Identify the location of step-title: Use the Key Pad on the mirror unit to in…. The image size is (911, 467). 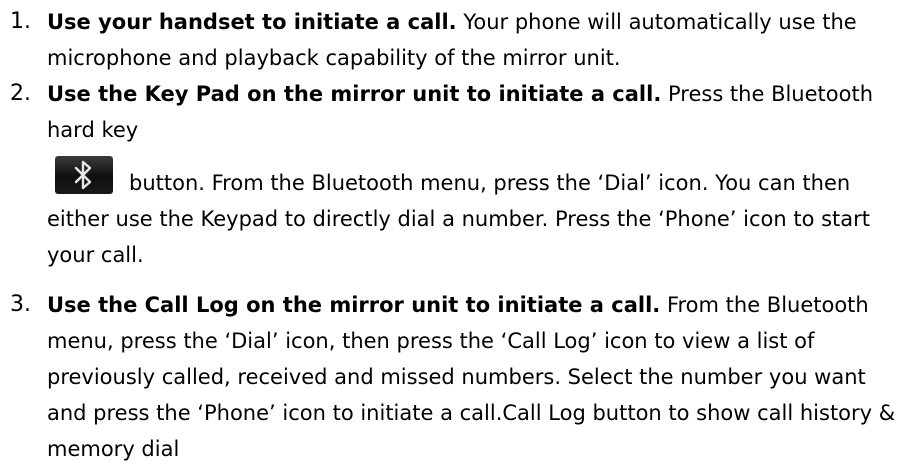
(354, 94).